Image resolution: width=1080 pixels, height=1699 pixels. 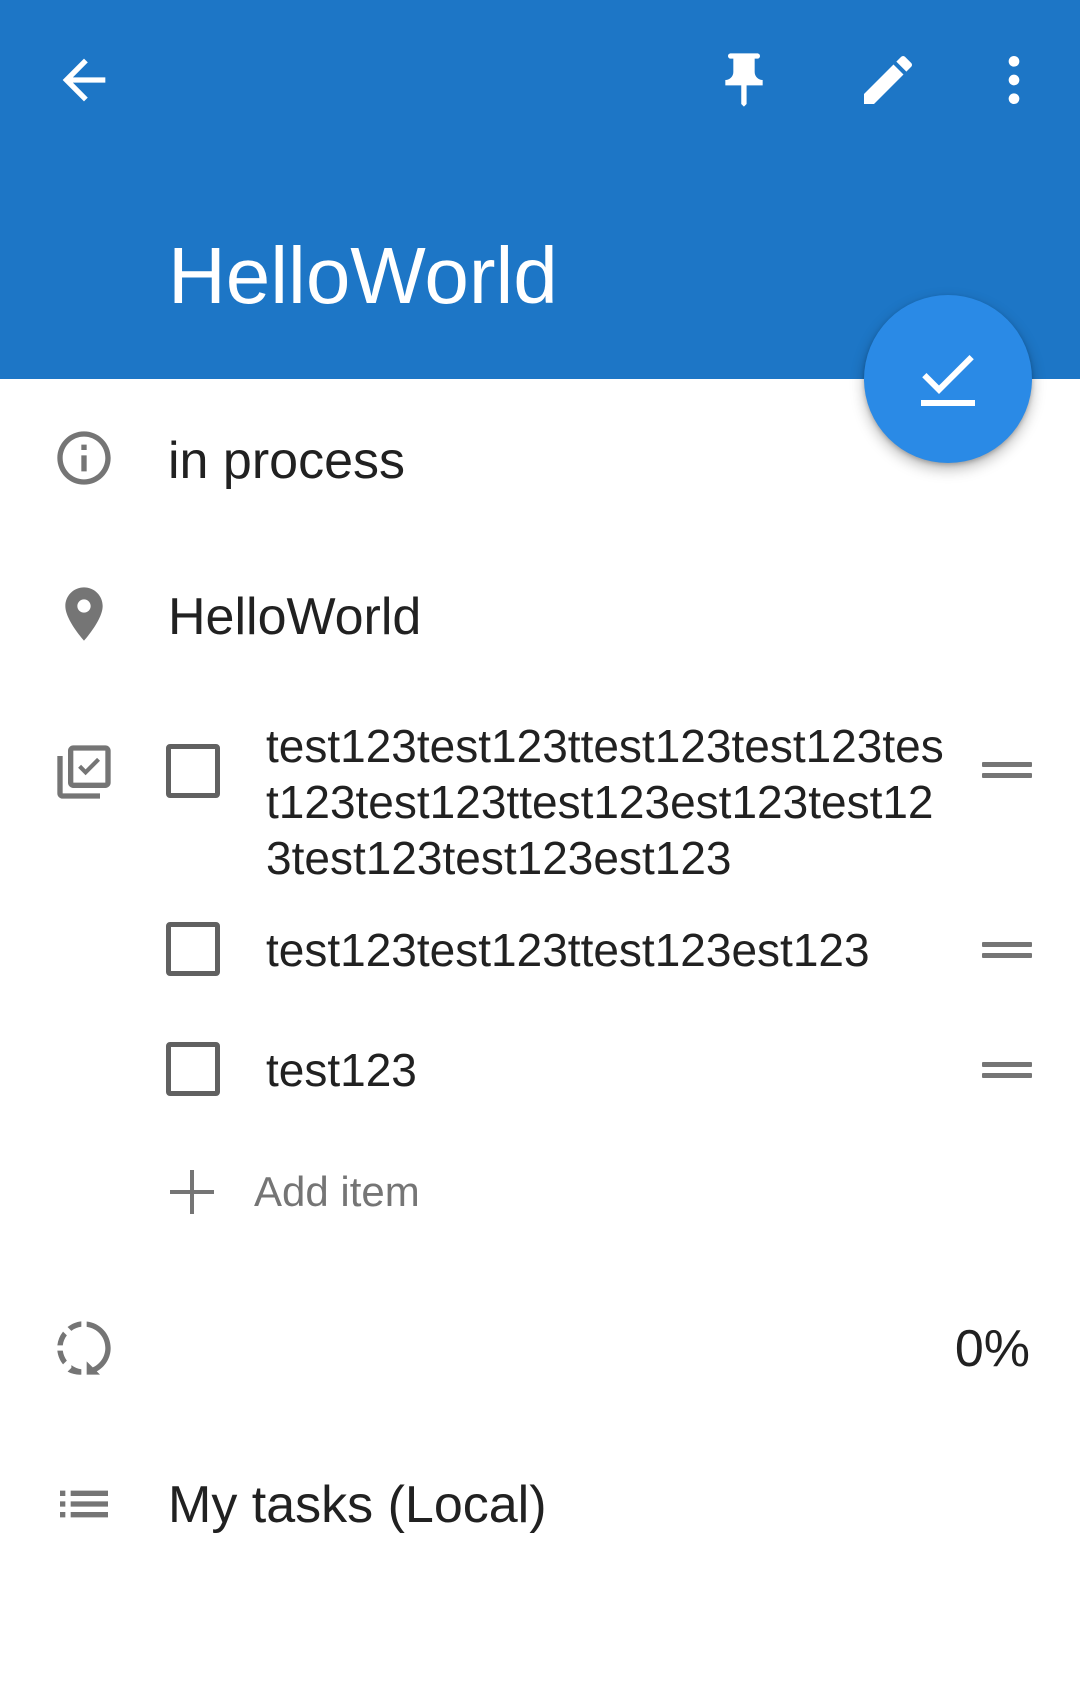 I want to click on check-done-icon, so click(x=948, y=380).